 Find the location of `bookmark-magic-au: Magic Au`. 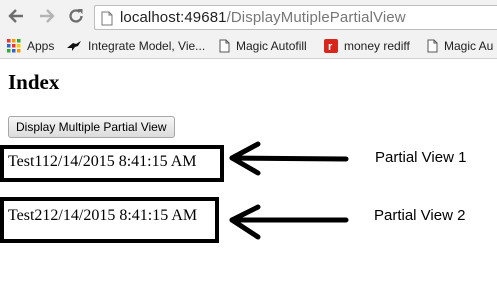

bookmark-magic-au: Magic Au is located at coordinates (460, 46).